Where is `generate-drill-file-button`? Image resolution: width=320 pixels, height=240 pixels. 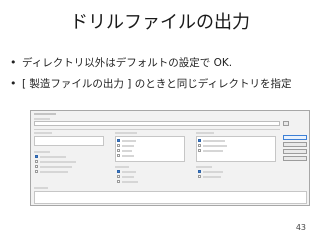
generate-drill-file-button is located at coordinates (295, 137).